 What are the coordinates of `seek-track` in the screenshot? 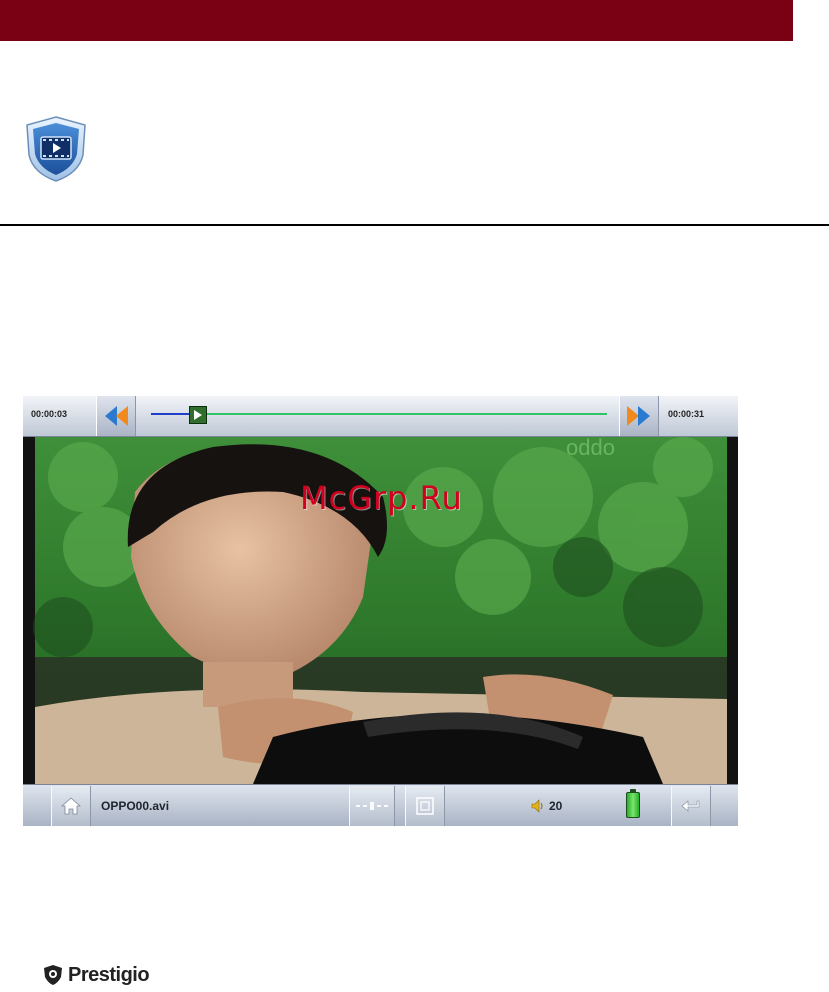 It's located at (379, 414).